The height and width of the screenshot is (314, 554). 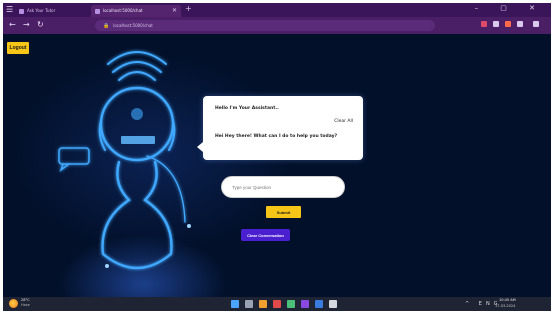 I want to click on start-icon, so click(x=235, y=304).